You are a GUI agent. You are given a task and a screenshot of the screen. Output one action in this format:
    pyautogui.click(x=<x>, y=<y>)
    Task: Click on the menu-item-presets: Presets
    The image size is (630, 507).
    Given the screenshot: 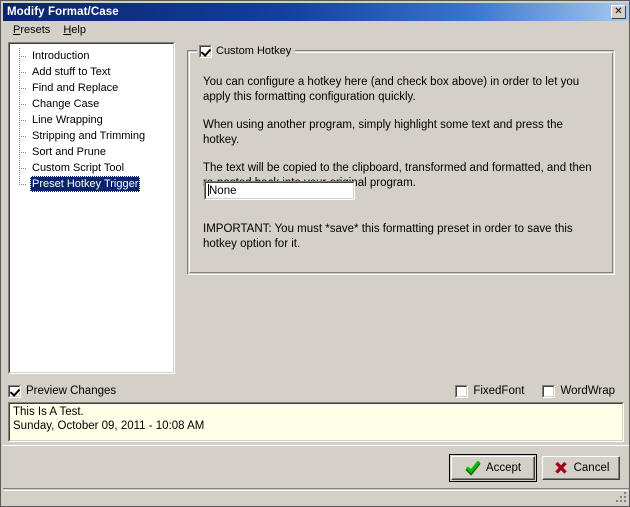 What is the action you would take?
    pyautogui.click(x=32, y=30)
    